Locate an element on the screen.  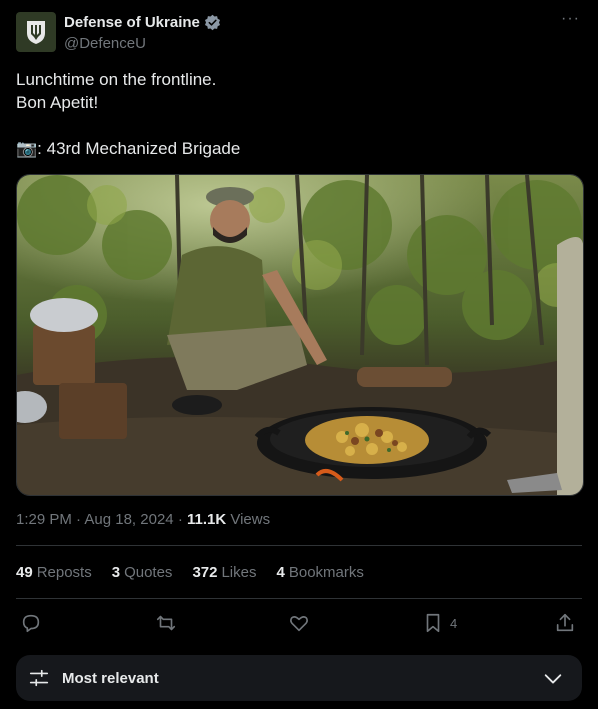
like-icon is located at coordinates (299, 624).